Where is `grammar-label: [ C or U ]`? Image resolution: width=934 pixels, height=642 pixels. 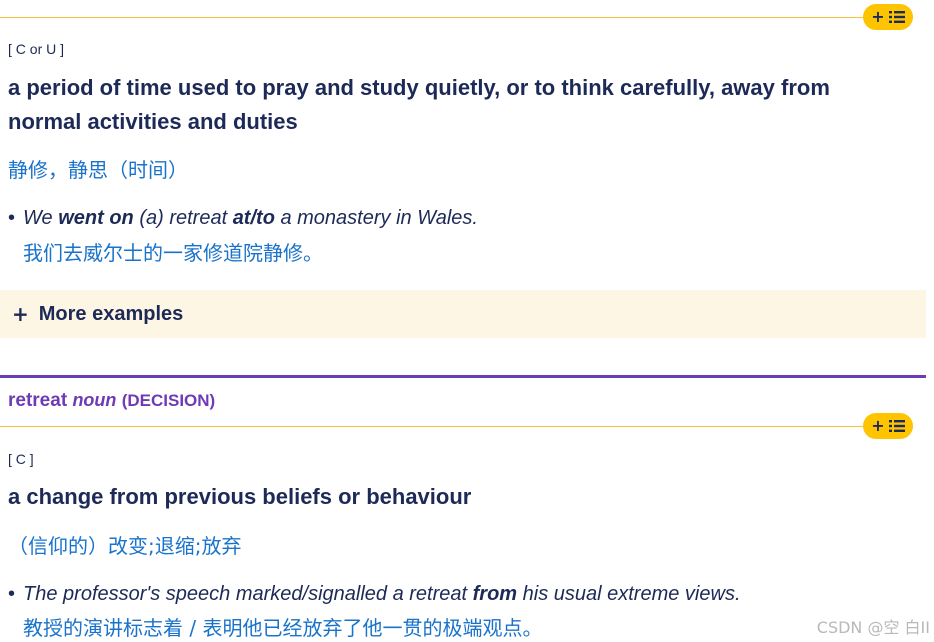 grammar-label: [ C or U ] is located at coordinates (36, 49).